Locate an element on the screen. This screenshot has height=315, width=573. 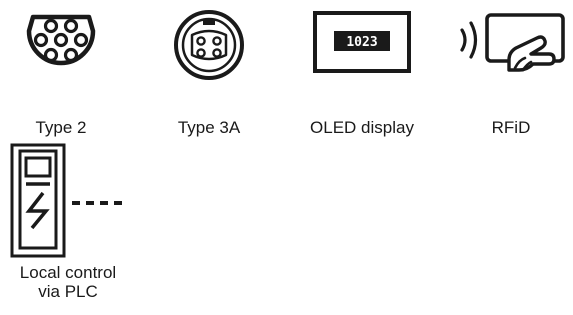
plc-label-line1: Local control is located at coordinates (68, 272).